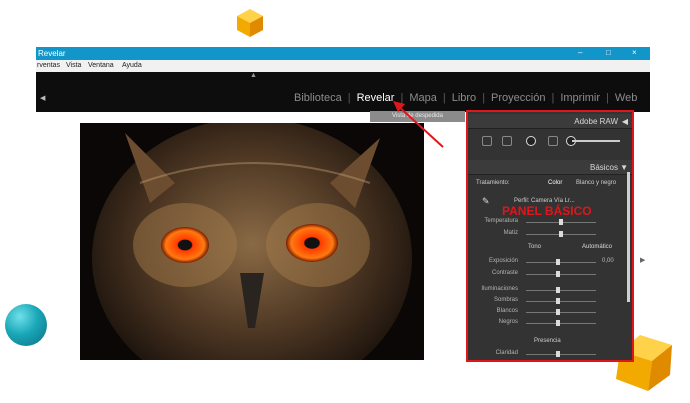 The height and width of the screenshot is (403, 690). I want to click on slider-row: Blancos, so click(550, 313).